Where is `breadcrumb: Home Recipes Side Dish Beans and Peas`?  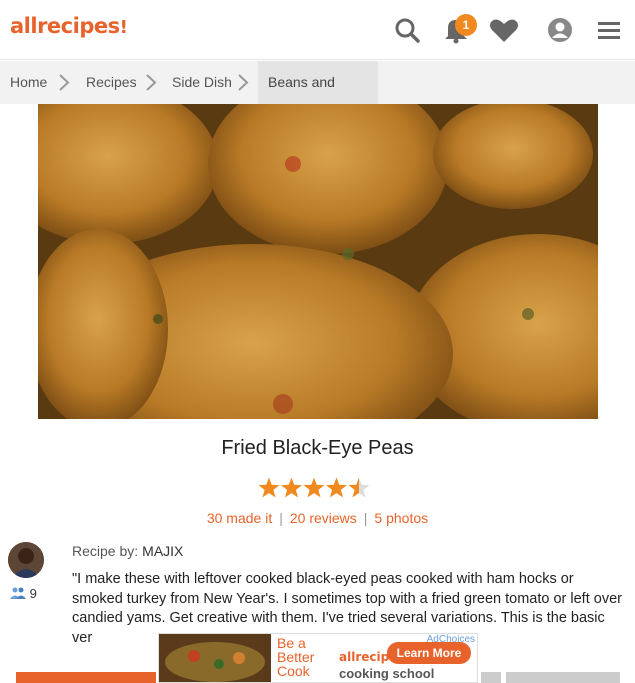 breadcrumb: Home Recipes Side Dish Beans and Peas is located at coordinates (317, 97).